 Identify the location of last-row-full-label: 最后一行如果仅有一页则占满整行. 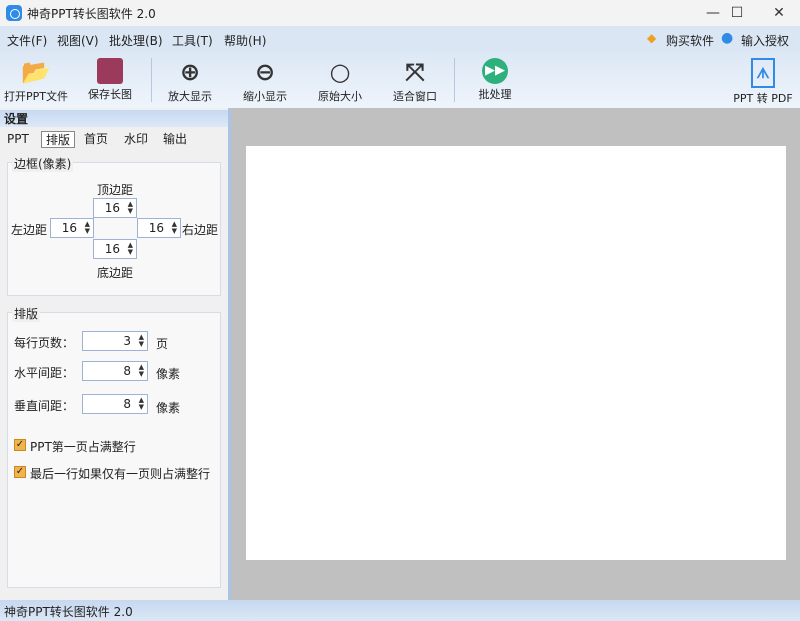
(120, 473).